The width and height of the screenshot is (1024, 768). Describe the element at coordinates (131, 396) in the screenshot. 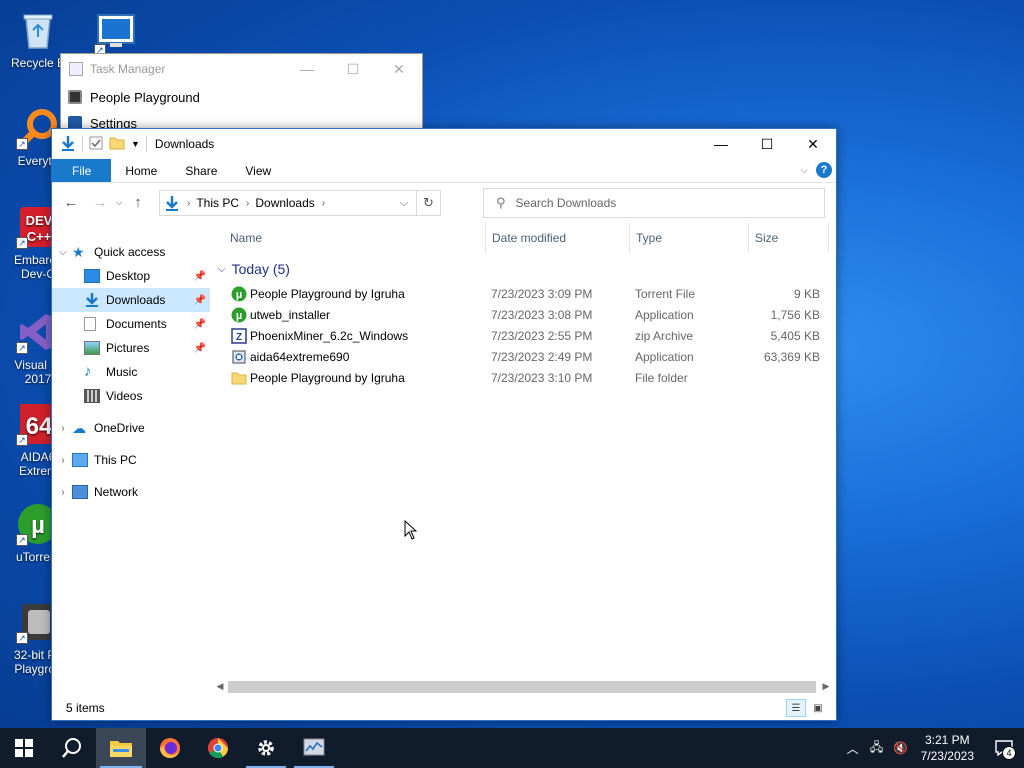

I see `nav-item-videos: Videos` at that location.